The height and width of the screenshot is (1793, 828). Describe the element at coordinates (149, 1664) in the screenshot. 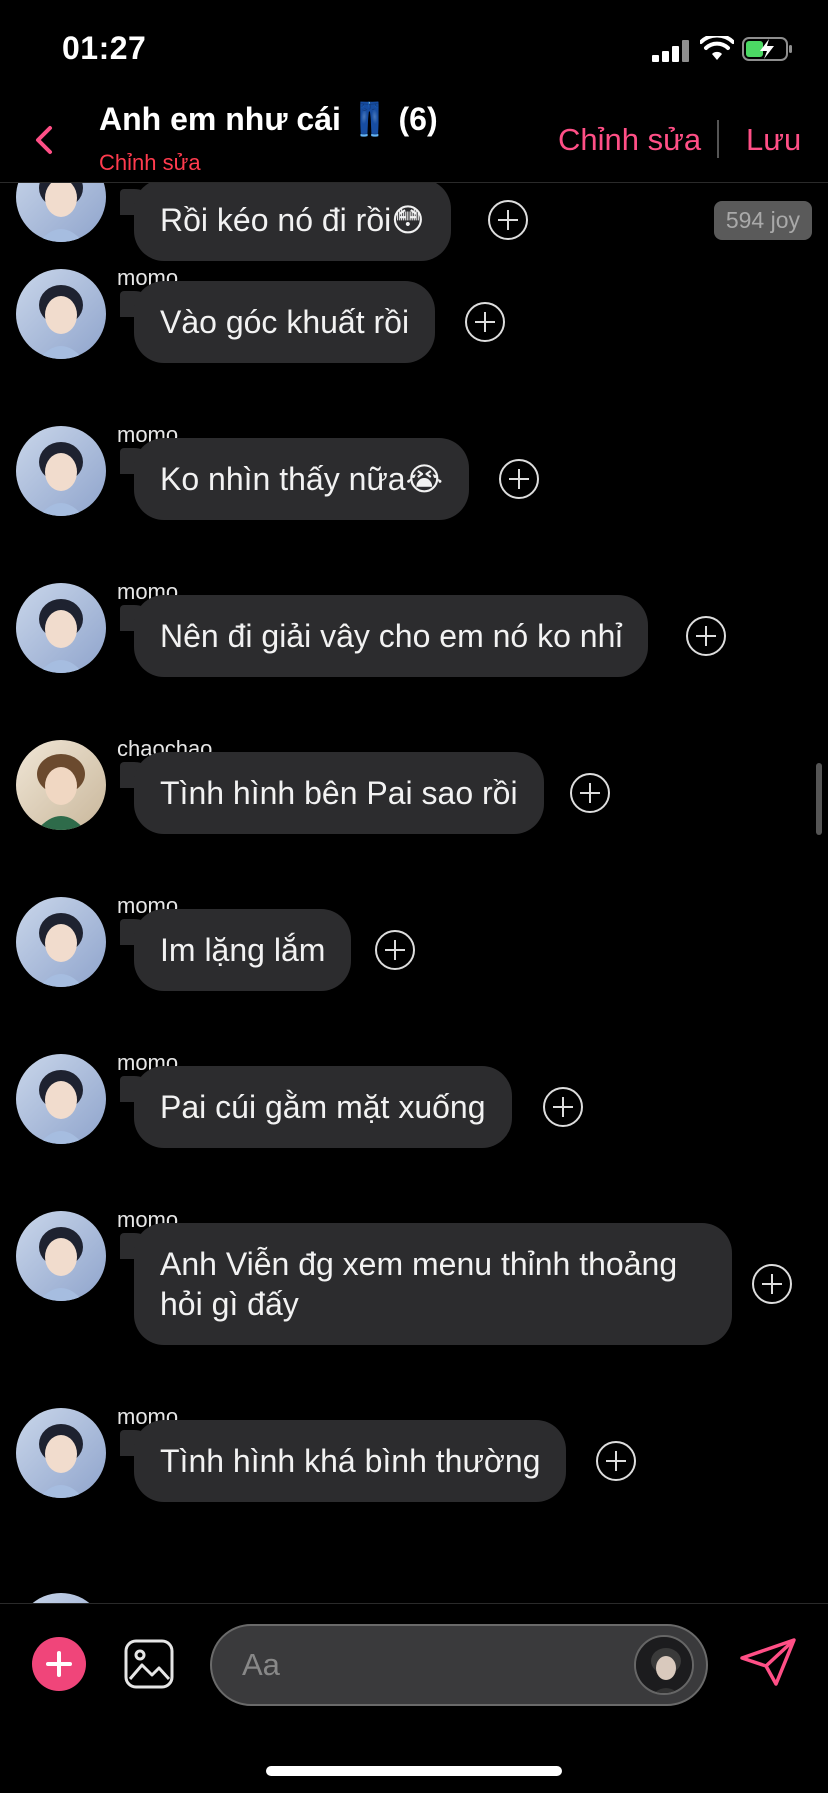

I see `image-icon` at that location.